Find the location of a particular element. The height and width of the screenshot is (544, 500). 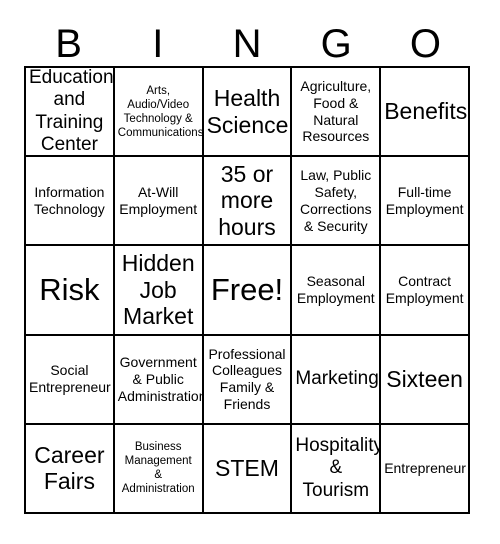

bingo-cell-label: Benefits is located at coordinates (426, 111).